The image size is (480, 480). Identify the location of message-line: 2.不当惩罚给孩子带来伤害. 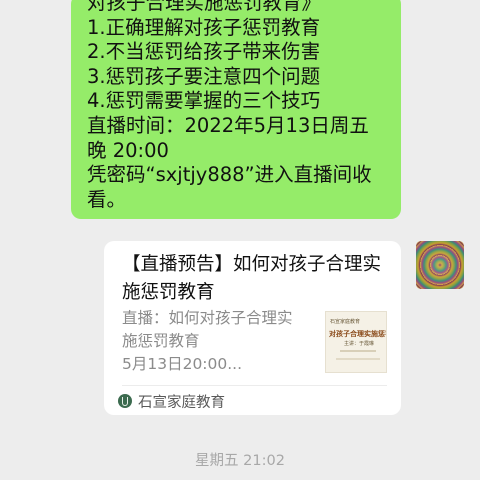
(204, 52).